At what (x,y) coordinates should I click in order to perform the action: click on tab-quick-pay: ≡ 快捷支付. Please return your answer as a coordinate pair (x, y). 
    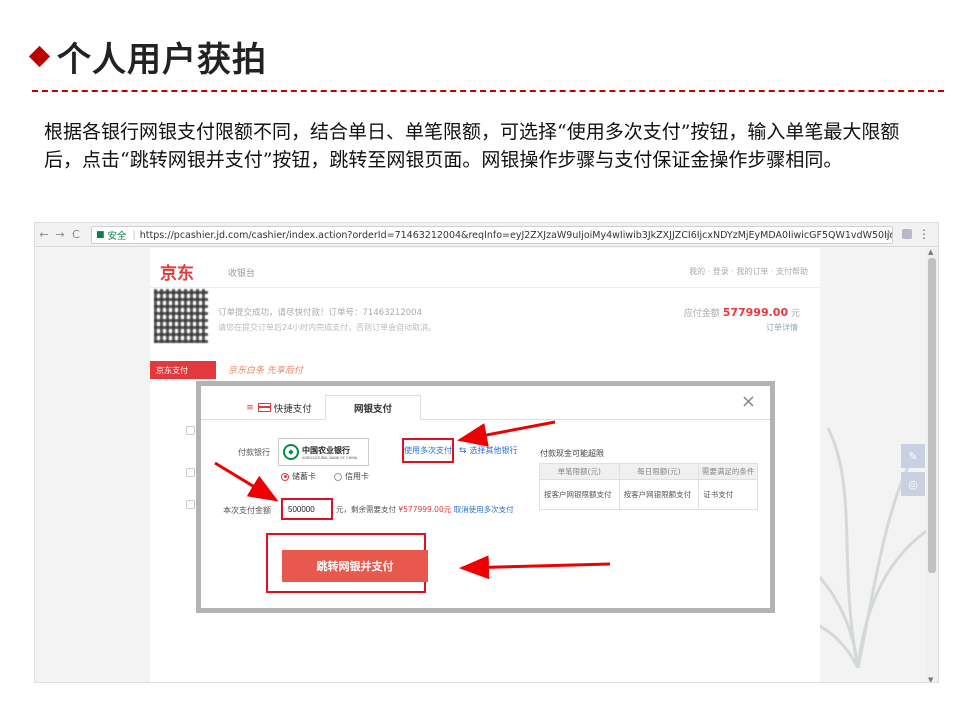
    Looking at the image, I should click on (279, 407).